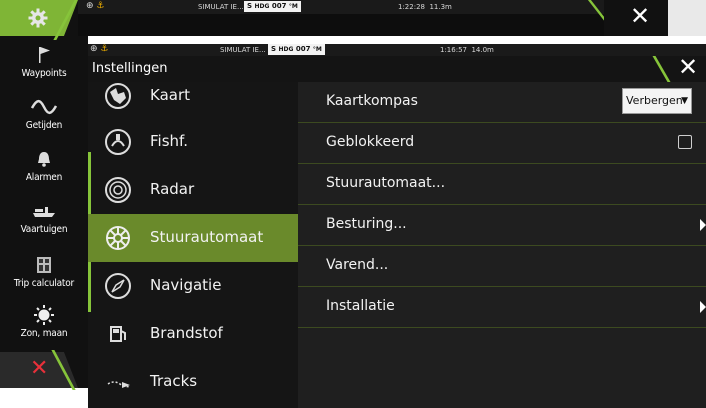 The image size is (706, 408). What do you see at coordinates (38, 18) in the screenshot?
I see `gear-icon` at bounding box center [38, 18].